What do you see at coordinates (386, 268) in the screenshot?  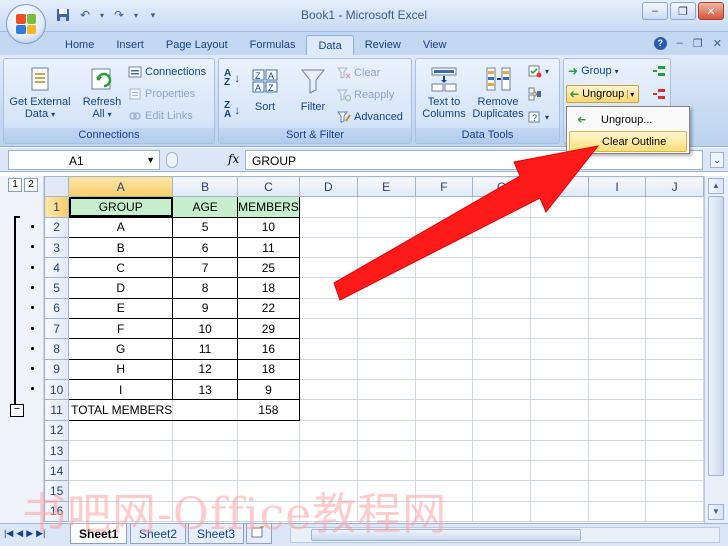 I see `cell-e4` at bounding box center [386, 268].